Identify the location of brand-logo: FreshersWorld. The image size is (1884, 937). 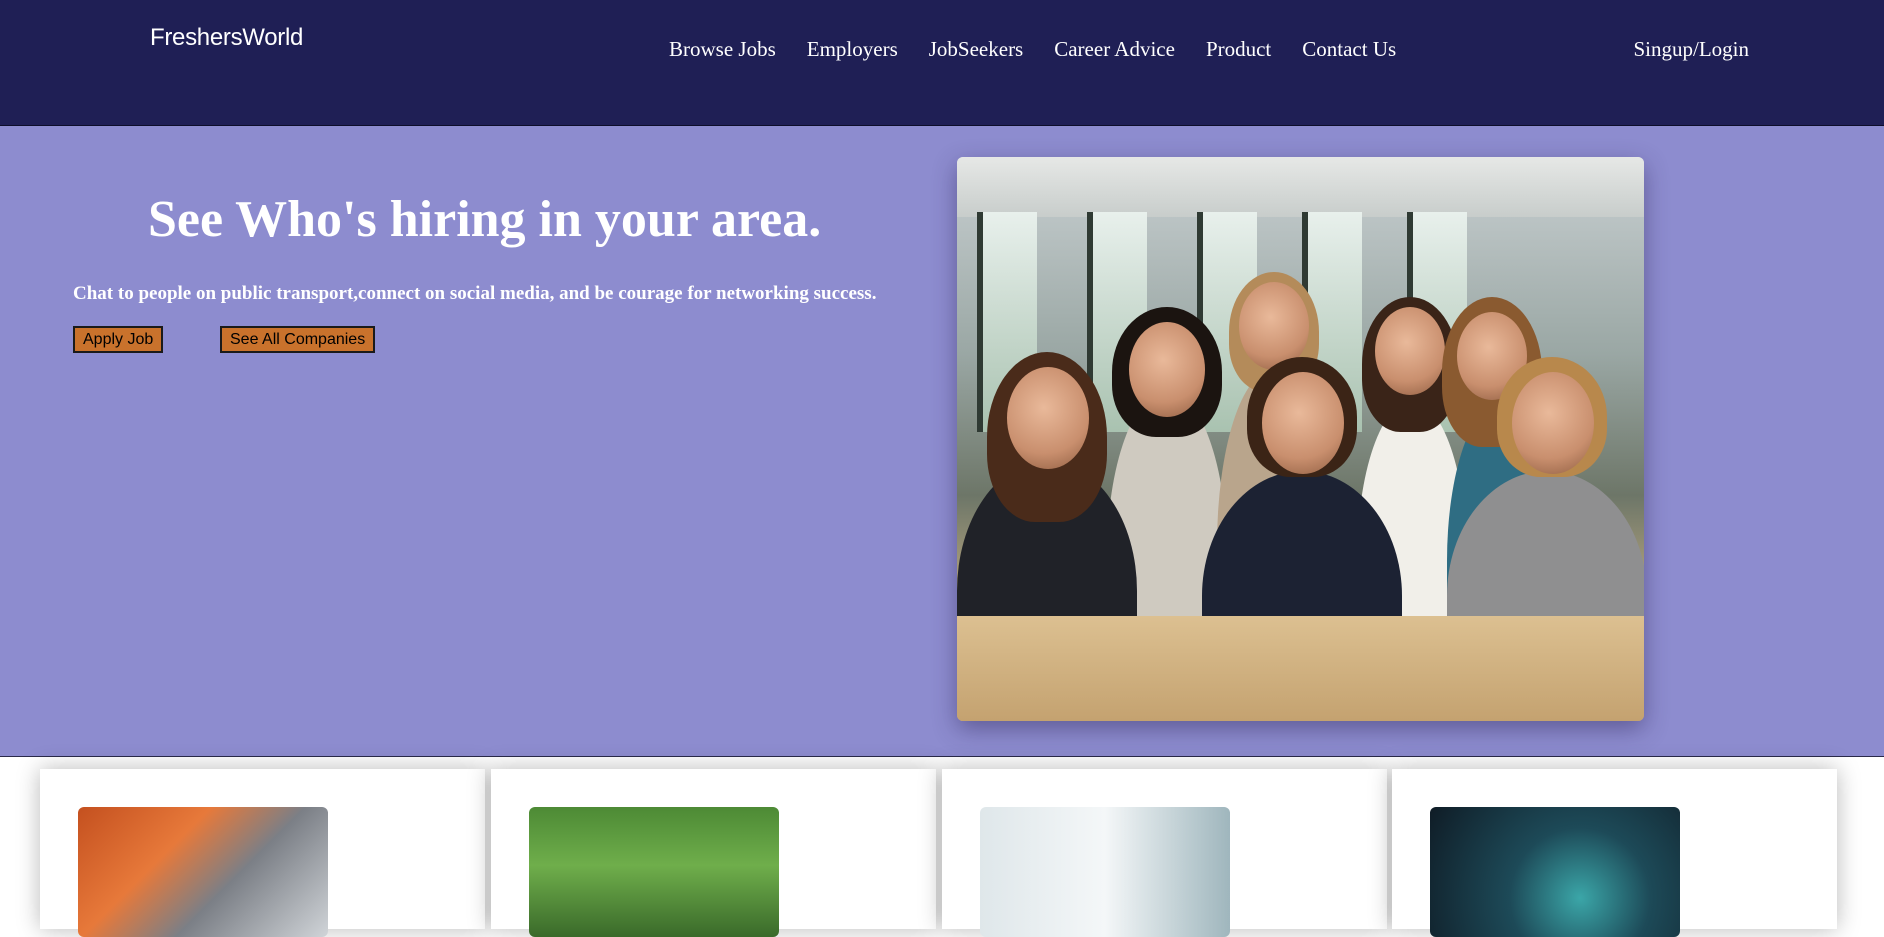
(226, 38).